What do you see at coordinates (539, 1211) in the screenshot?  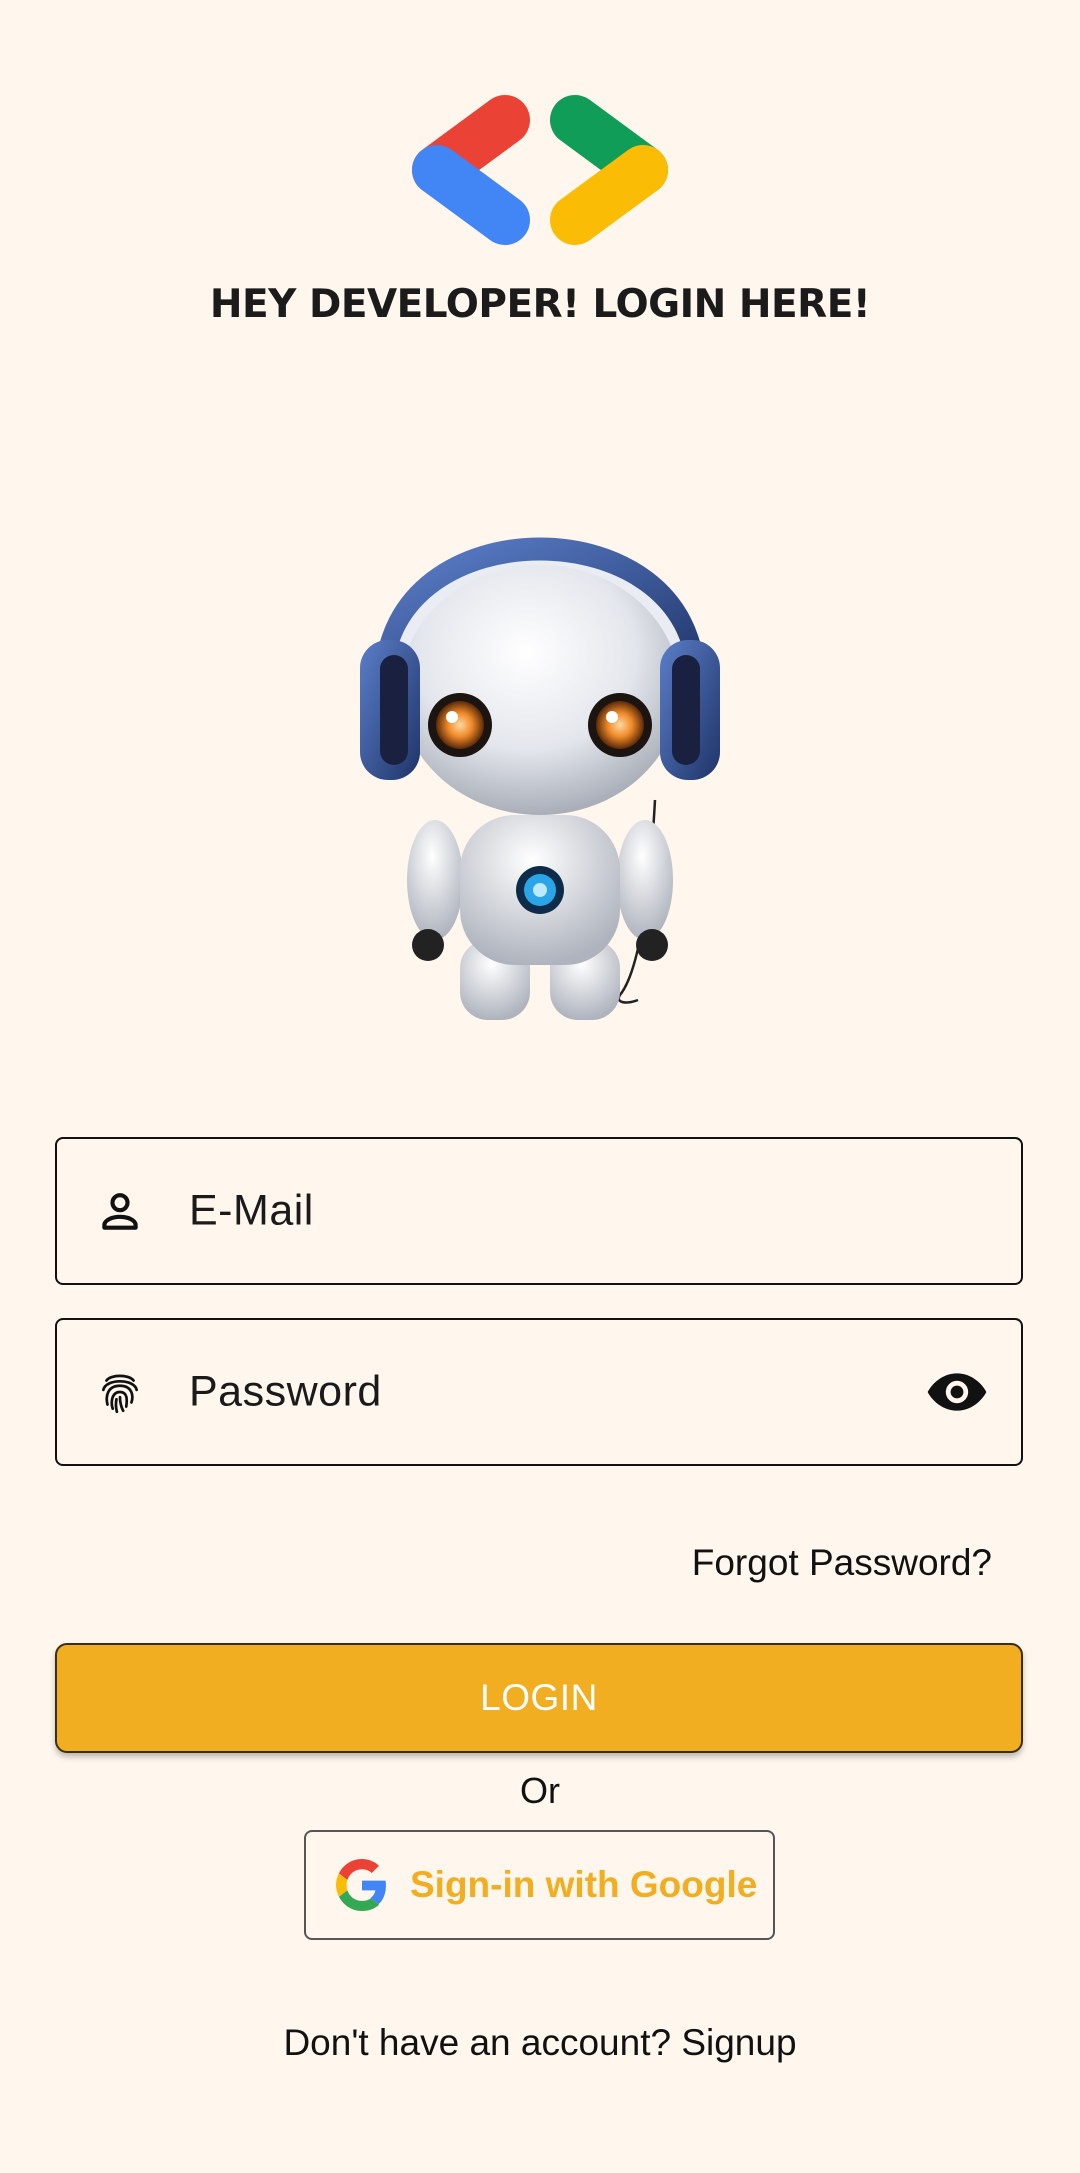 I see `email-field: E-Mail` at bounding box center [539, 1211].